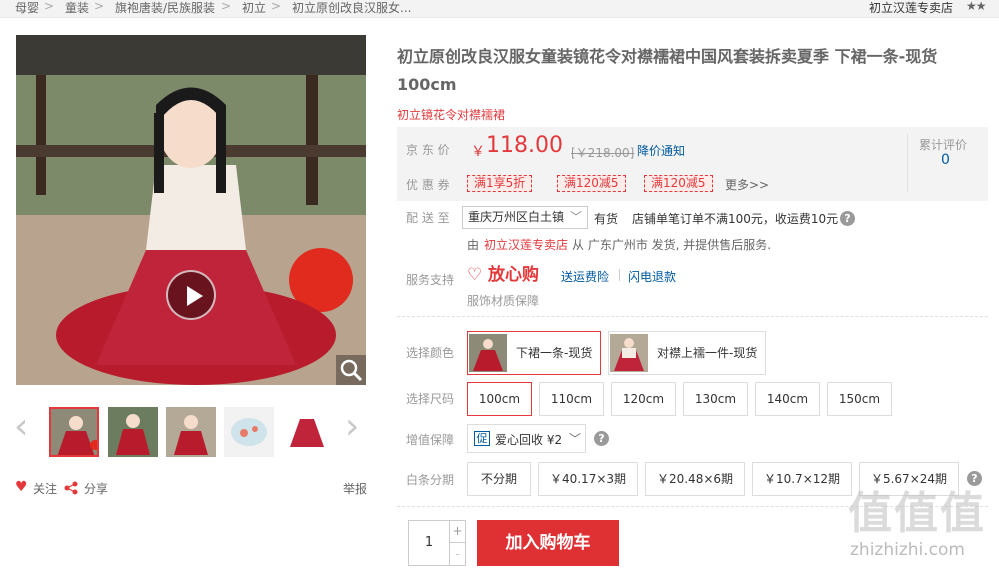 Image resolution: width=999 pixels, height=574 pixels. Describe the element at coordinates (715, 399) in the screenshot. I see `size-option: 130cm` at that location.